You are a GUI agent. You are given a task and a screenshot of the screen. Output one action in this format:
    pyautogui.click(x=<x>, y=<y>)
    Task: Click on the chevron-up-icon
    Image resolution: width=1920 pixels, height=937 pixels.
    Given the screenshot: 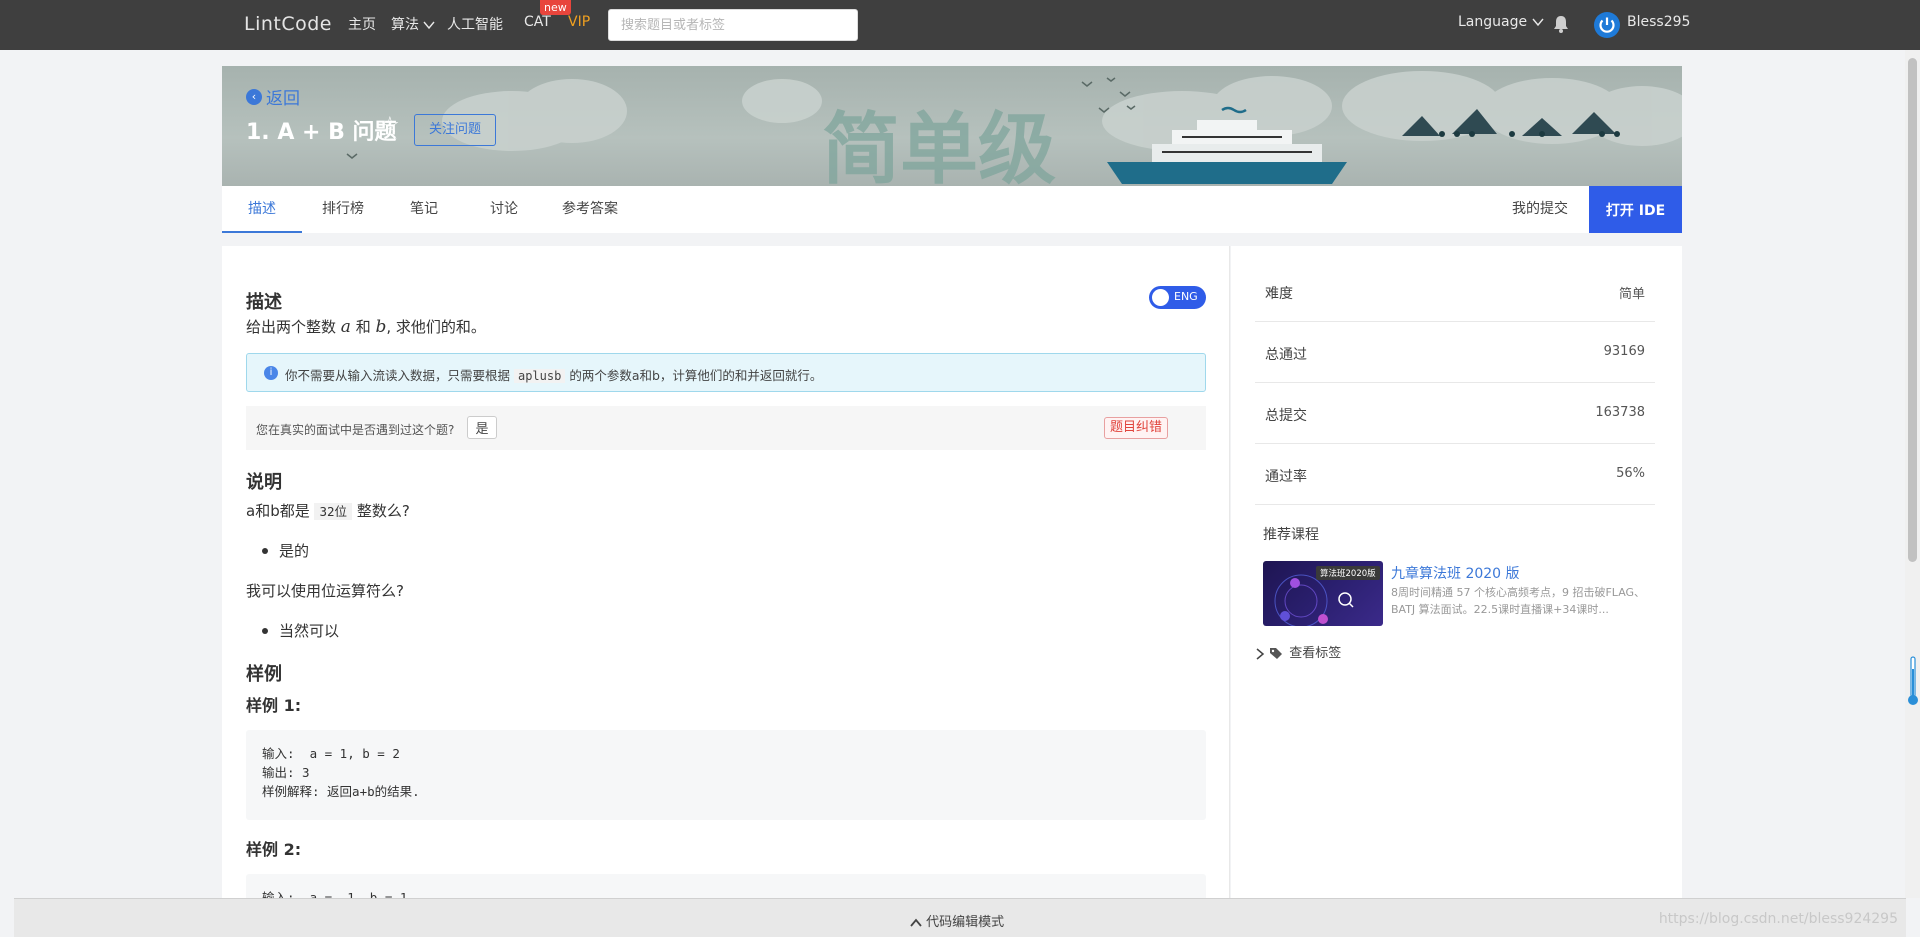 What is the action you would take?
    pyautogui.click(x=916, y=922)
    